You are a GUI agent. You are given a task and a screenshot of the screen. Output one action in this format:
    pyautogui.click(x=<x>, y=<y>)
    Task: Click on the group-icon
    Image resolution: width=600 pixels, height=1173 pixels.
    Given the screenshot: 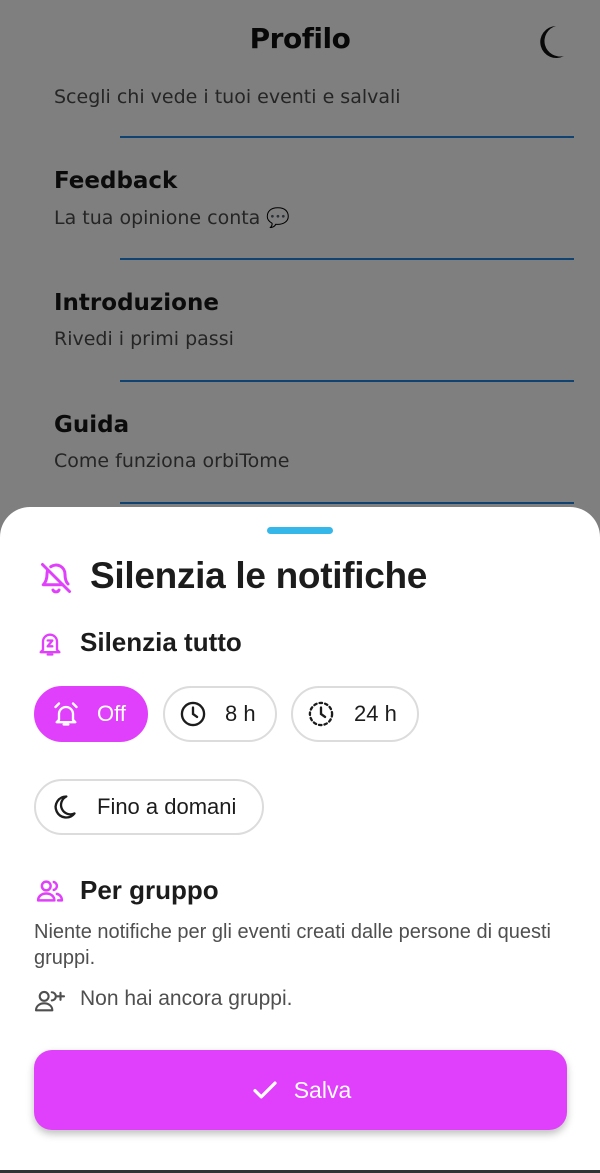 What is the action you would take?
    pyautogui.click(x=50, y=891)
    